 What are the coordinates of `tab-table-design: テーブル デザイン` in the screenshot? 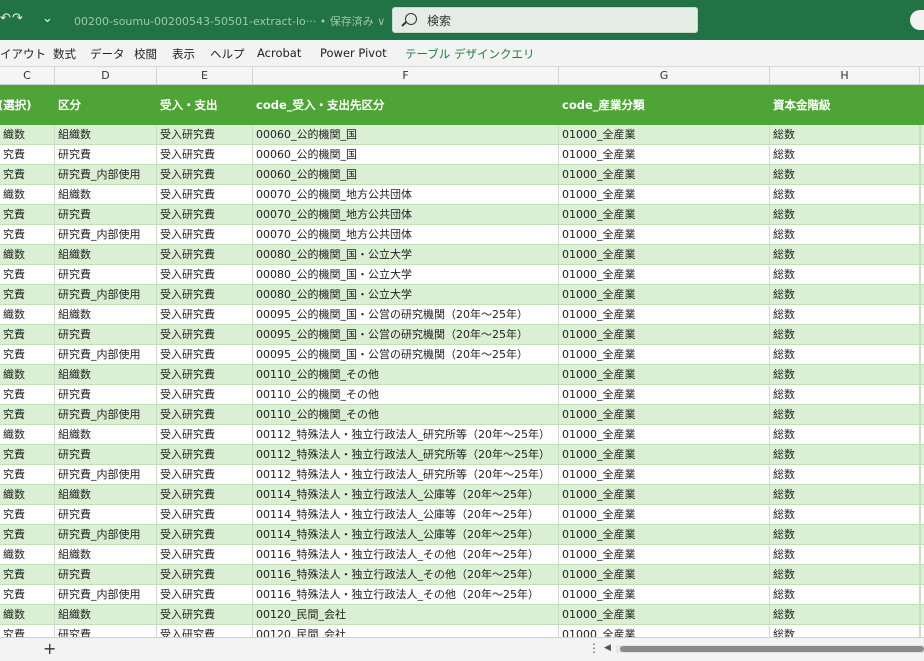 It's located at (452, 54).